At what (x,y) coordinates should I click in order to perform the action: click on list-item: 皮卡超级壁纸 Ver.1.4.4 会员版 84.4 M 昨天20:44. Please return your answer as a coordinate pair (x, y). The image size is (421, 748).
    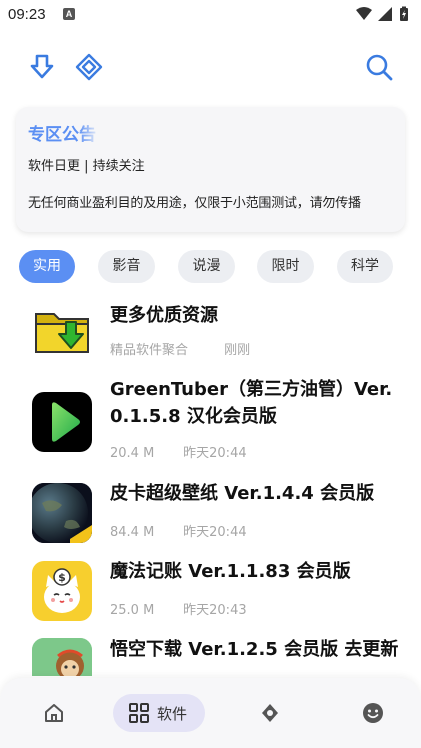
    Looking at the image, I should click on (210, 514).